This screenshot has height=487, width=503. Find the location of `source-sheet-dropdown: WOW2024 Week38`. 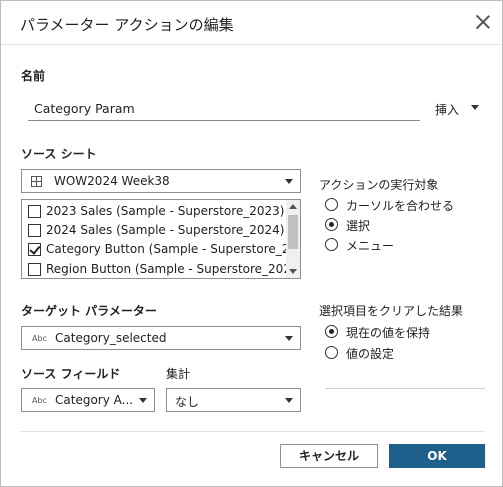

source-sheet-dropdown: WOW2024 Week38 is located at coordinates (161, 181).